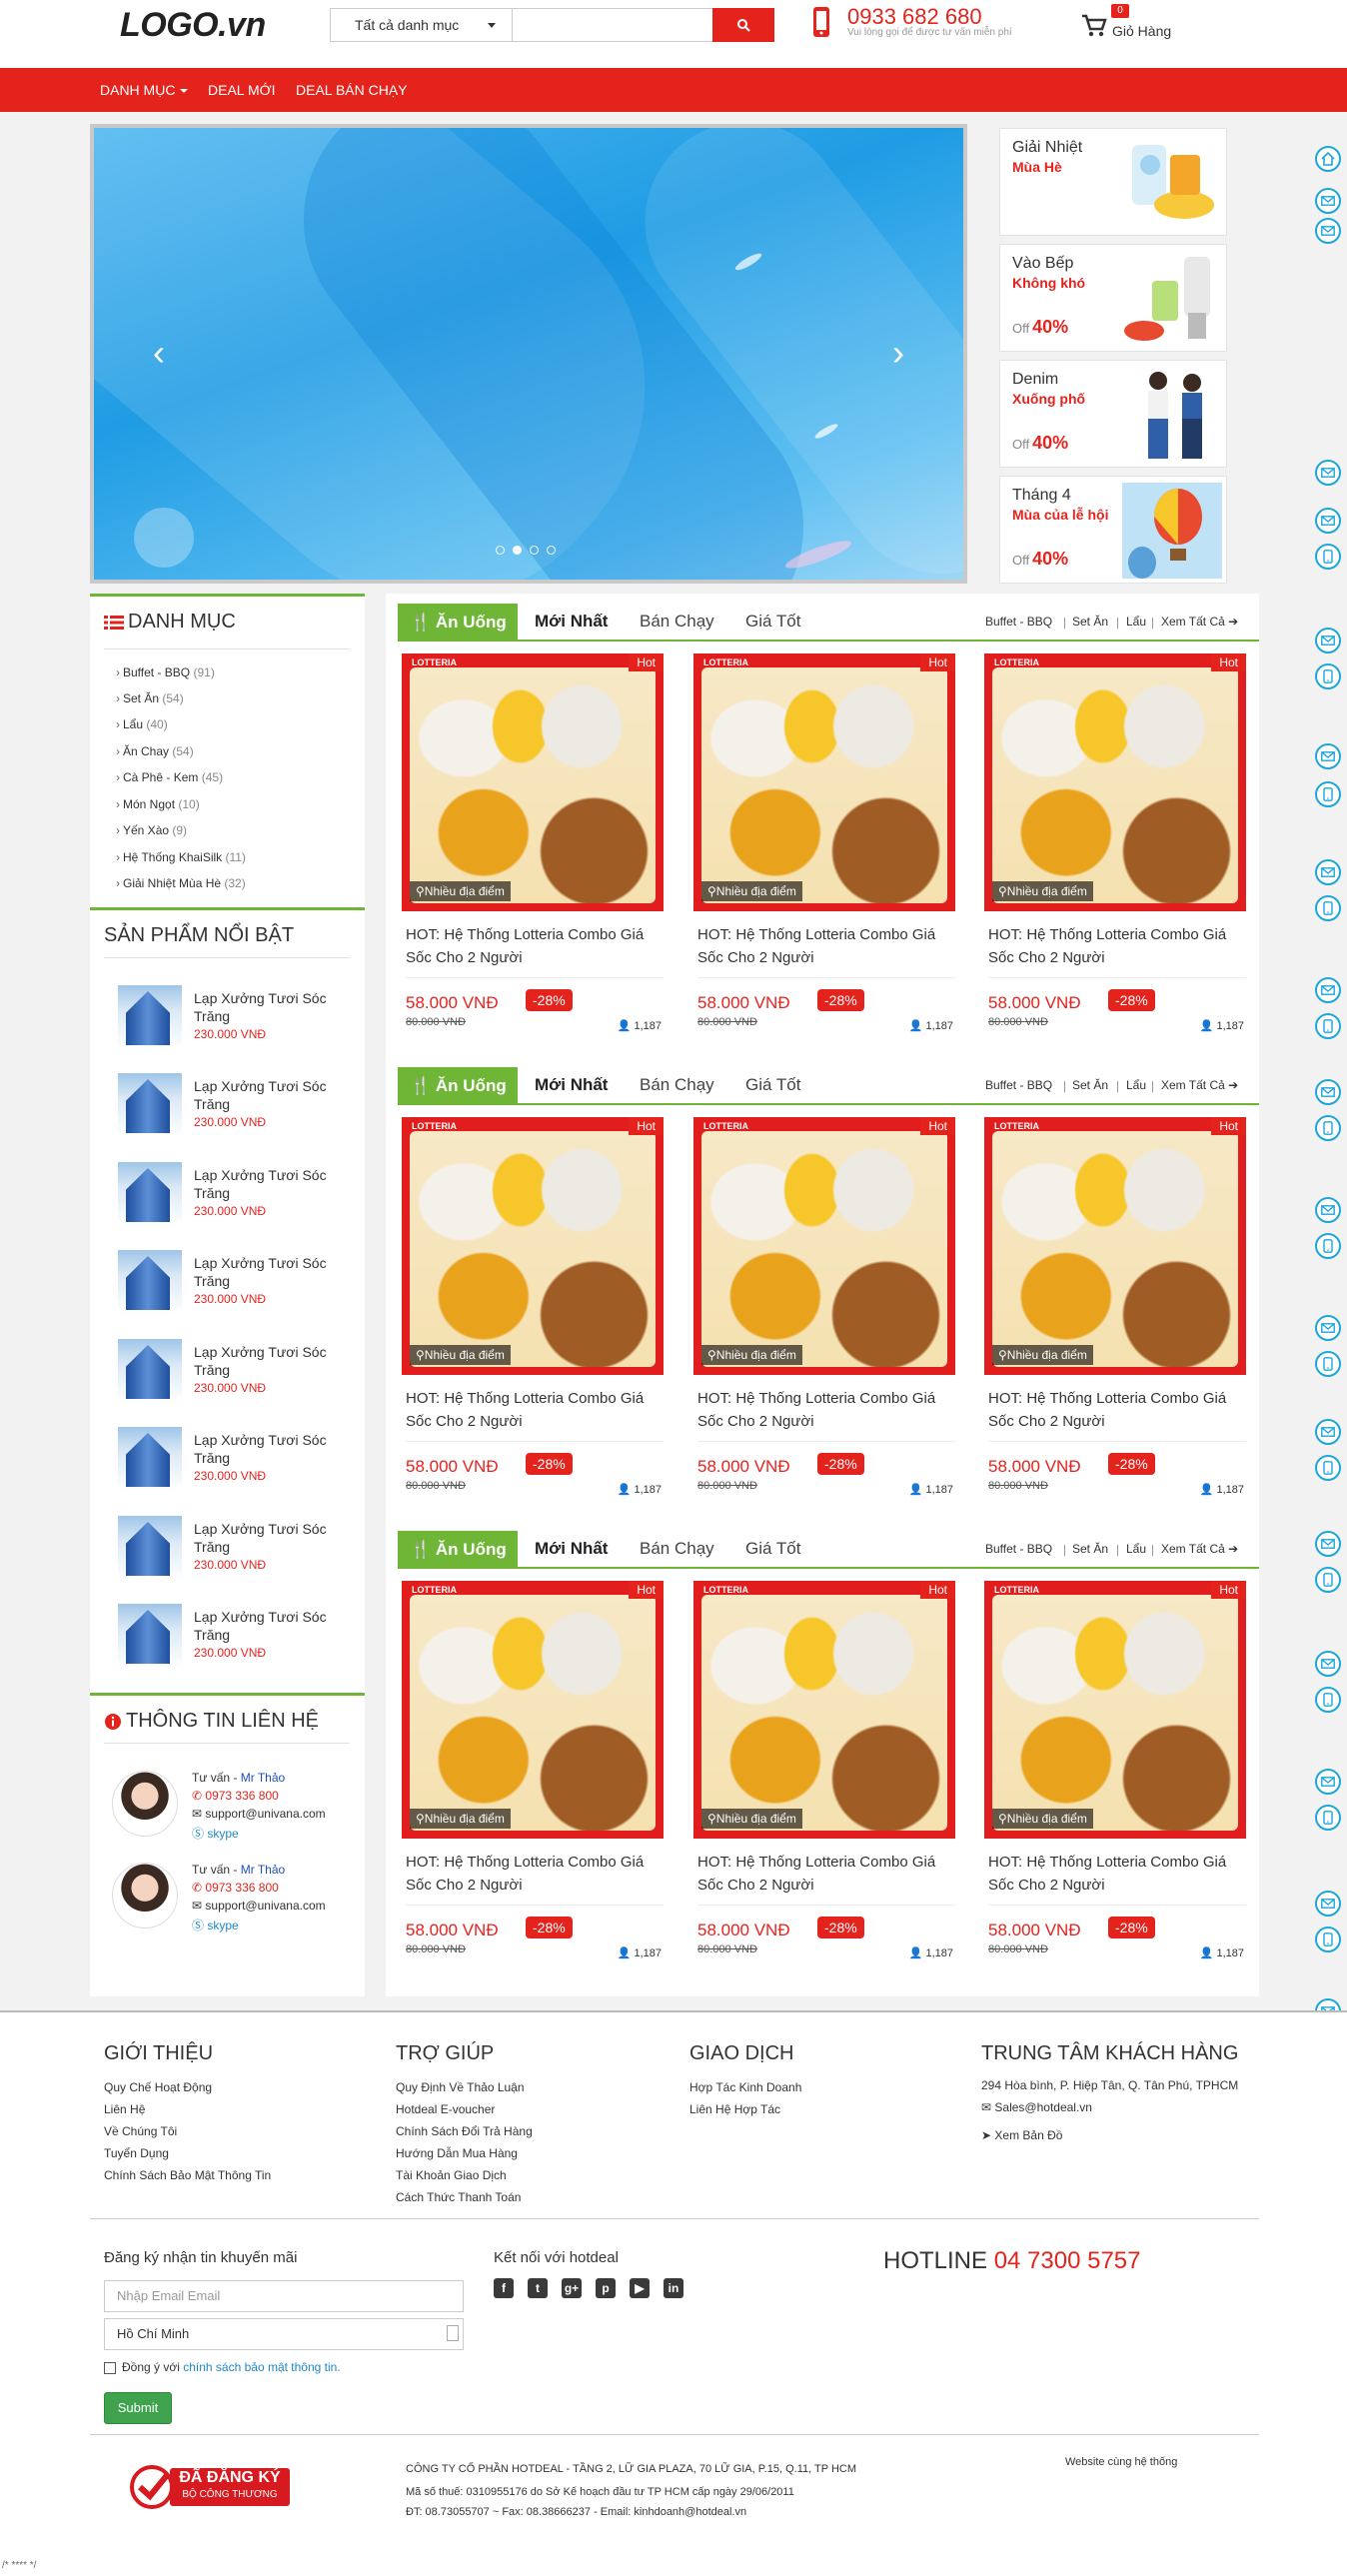  I want to click on footer-email: ✉ Sales@hotdeal.vn, so click(1036, 2107).